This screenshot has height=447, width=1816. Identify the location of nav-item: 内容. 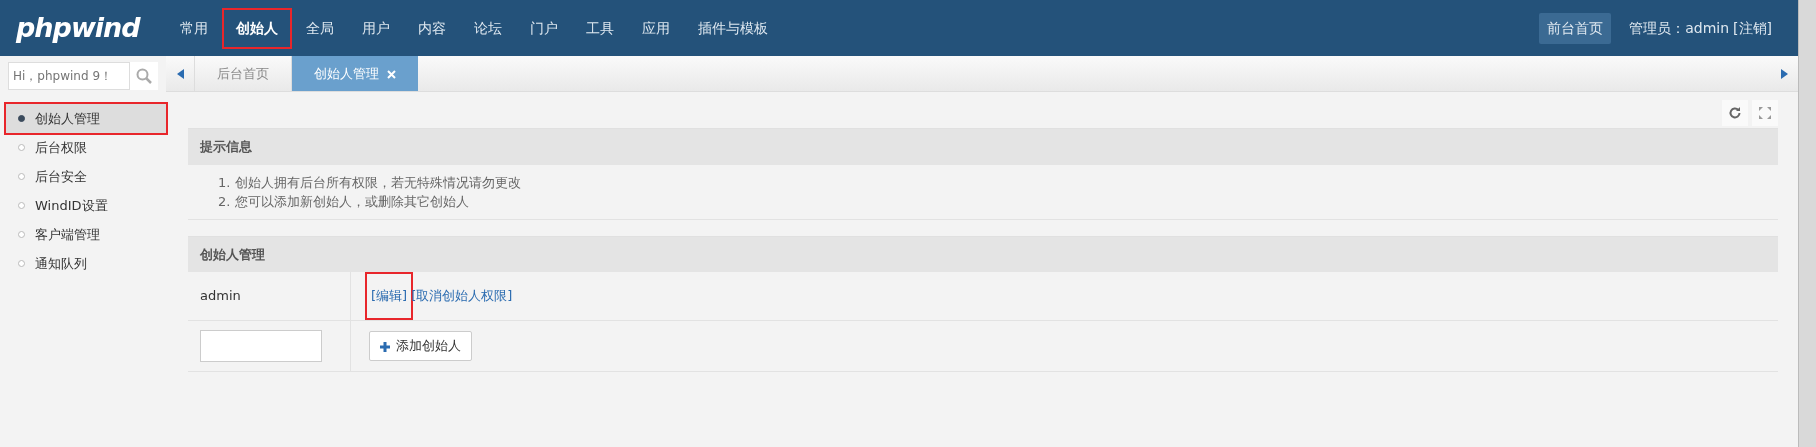
(431, 28).